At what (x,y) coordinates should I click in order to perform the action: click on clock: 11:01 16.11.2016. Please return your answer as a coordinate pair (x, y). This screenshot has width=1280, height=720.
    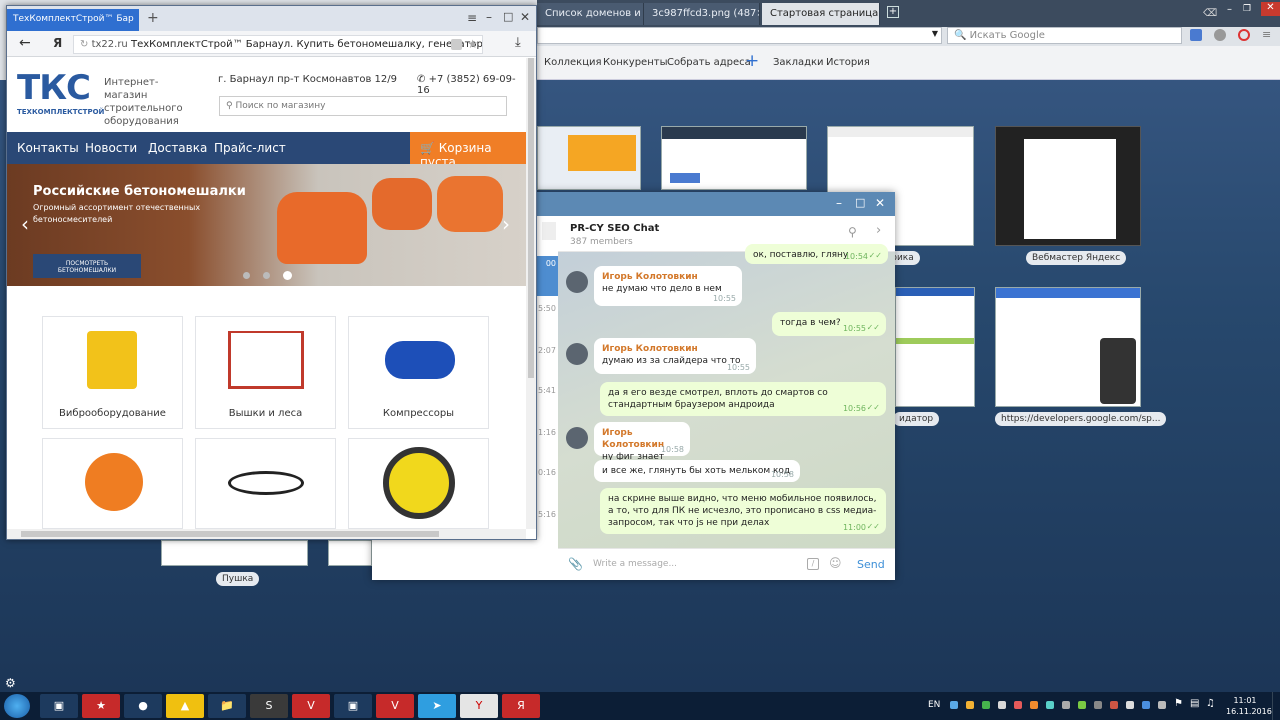
    Looking at the image, I should click on (1249, 706).